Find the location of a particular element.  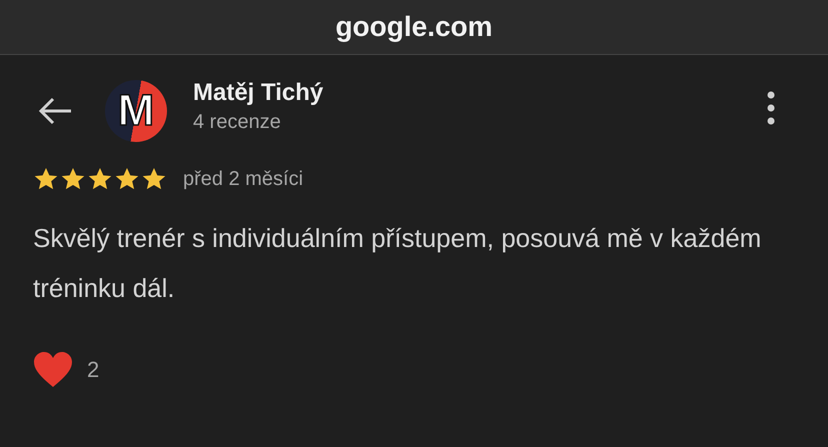

review-time: před 2 měsíci is located at coordinates (243, 179).